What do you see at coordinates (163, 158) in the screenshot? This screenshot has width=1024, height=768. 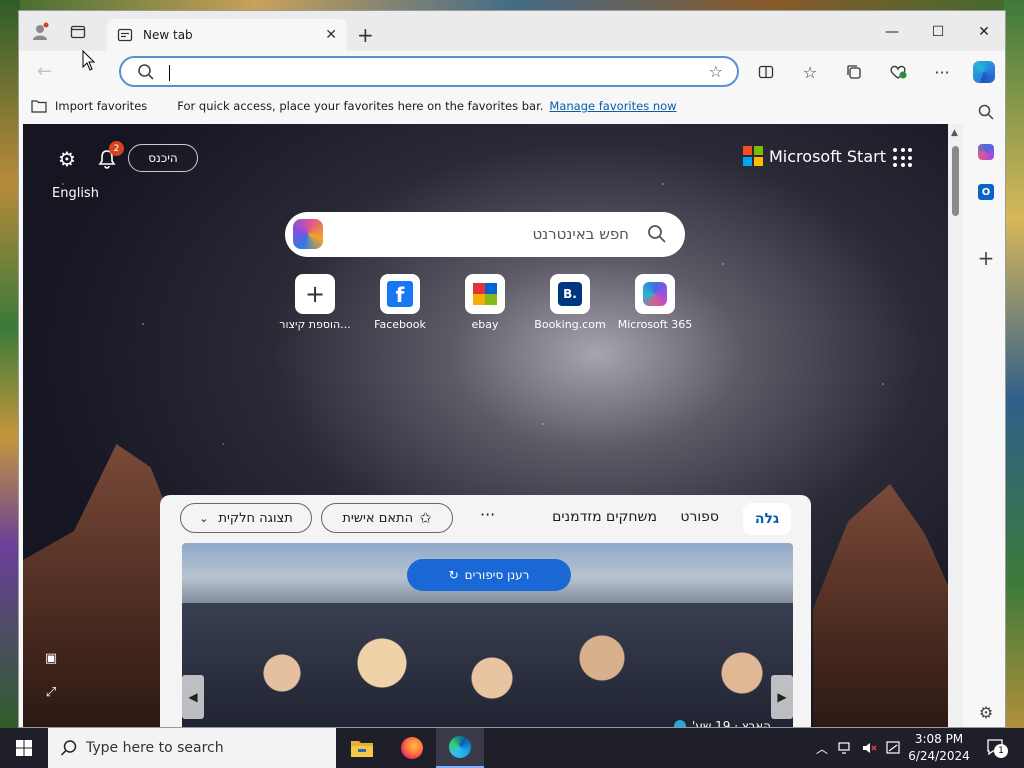 I see `signin-button: היכנס` at bounding box center [163, 158].